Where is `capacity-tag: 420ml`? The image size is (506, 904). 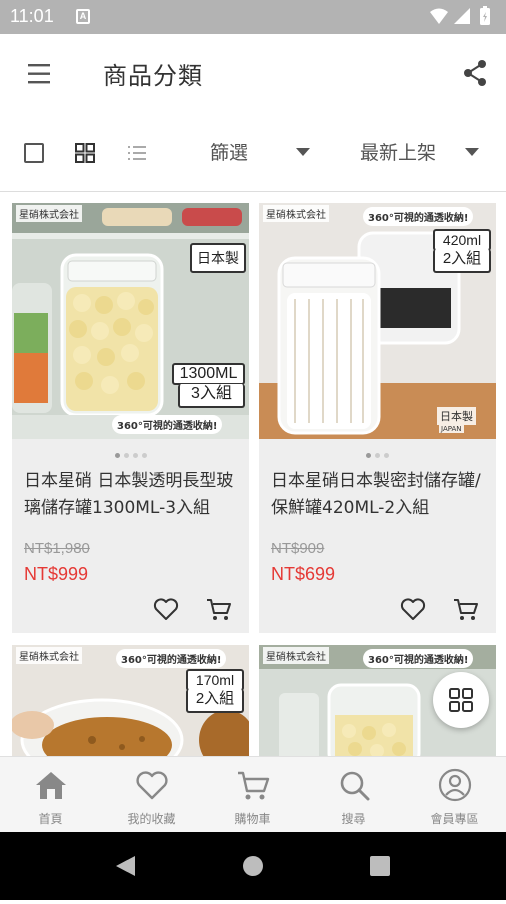
capacity-tag: 420ml is located at coordinates (462, 240).